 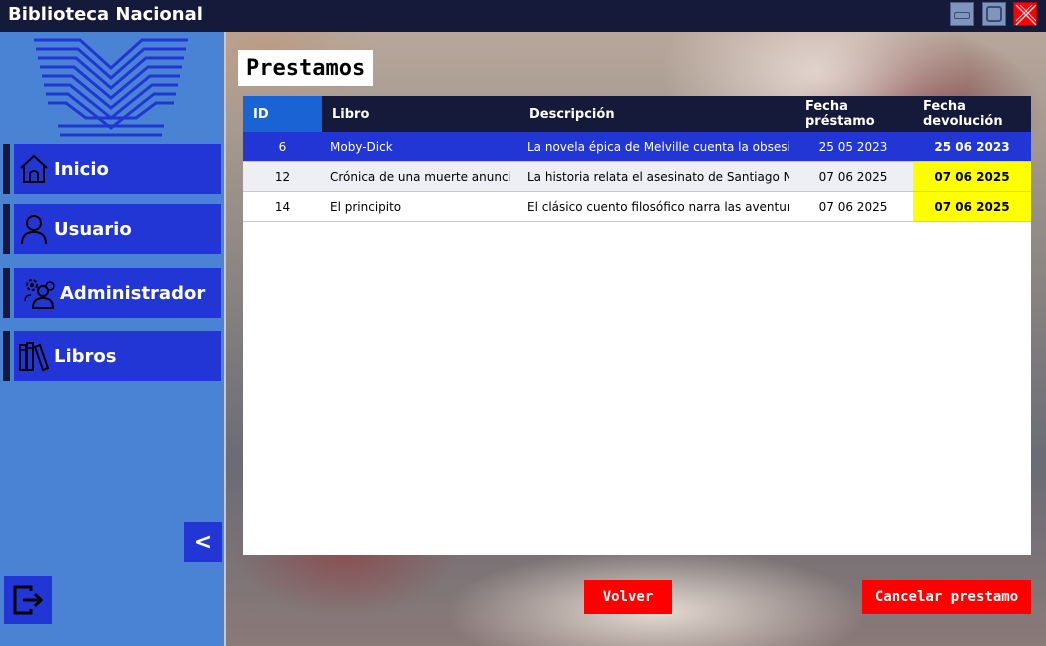 What do you see at coordinates (845, 114) in the screenshot?
I see `column-header-fecha-prestamo: Fecha préstamo` at bounding box center [845, 114].